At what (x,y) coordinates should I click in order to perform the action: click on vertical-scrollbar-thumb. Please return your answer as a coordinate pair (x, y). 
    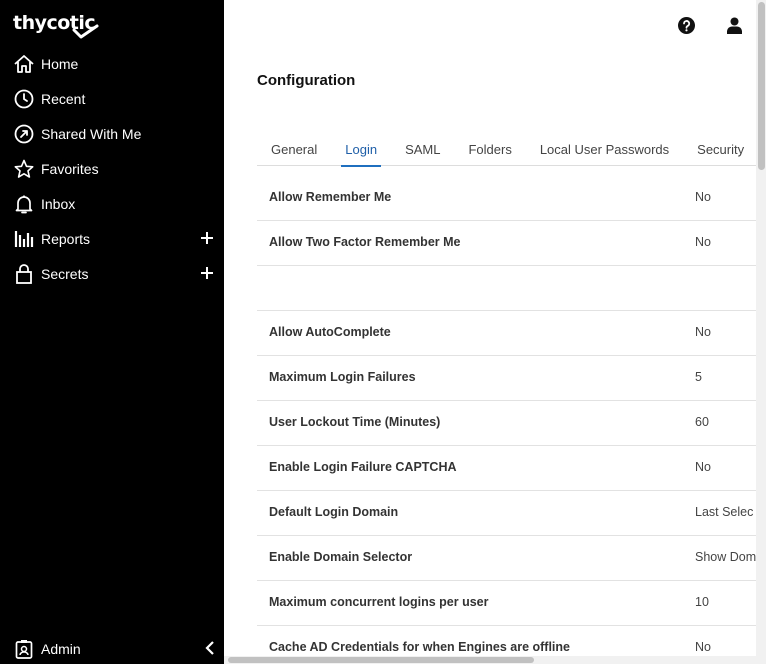
    Looking at the image, I should click on (761, 86).